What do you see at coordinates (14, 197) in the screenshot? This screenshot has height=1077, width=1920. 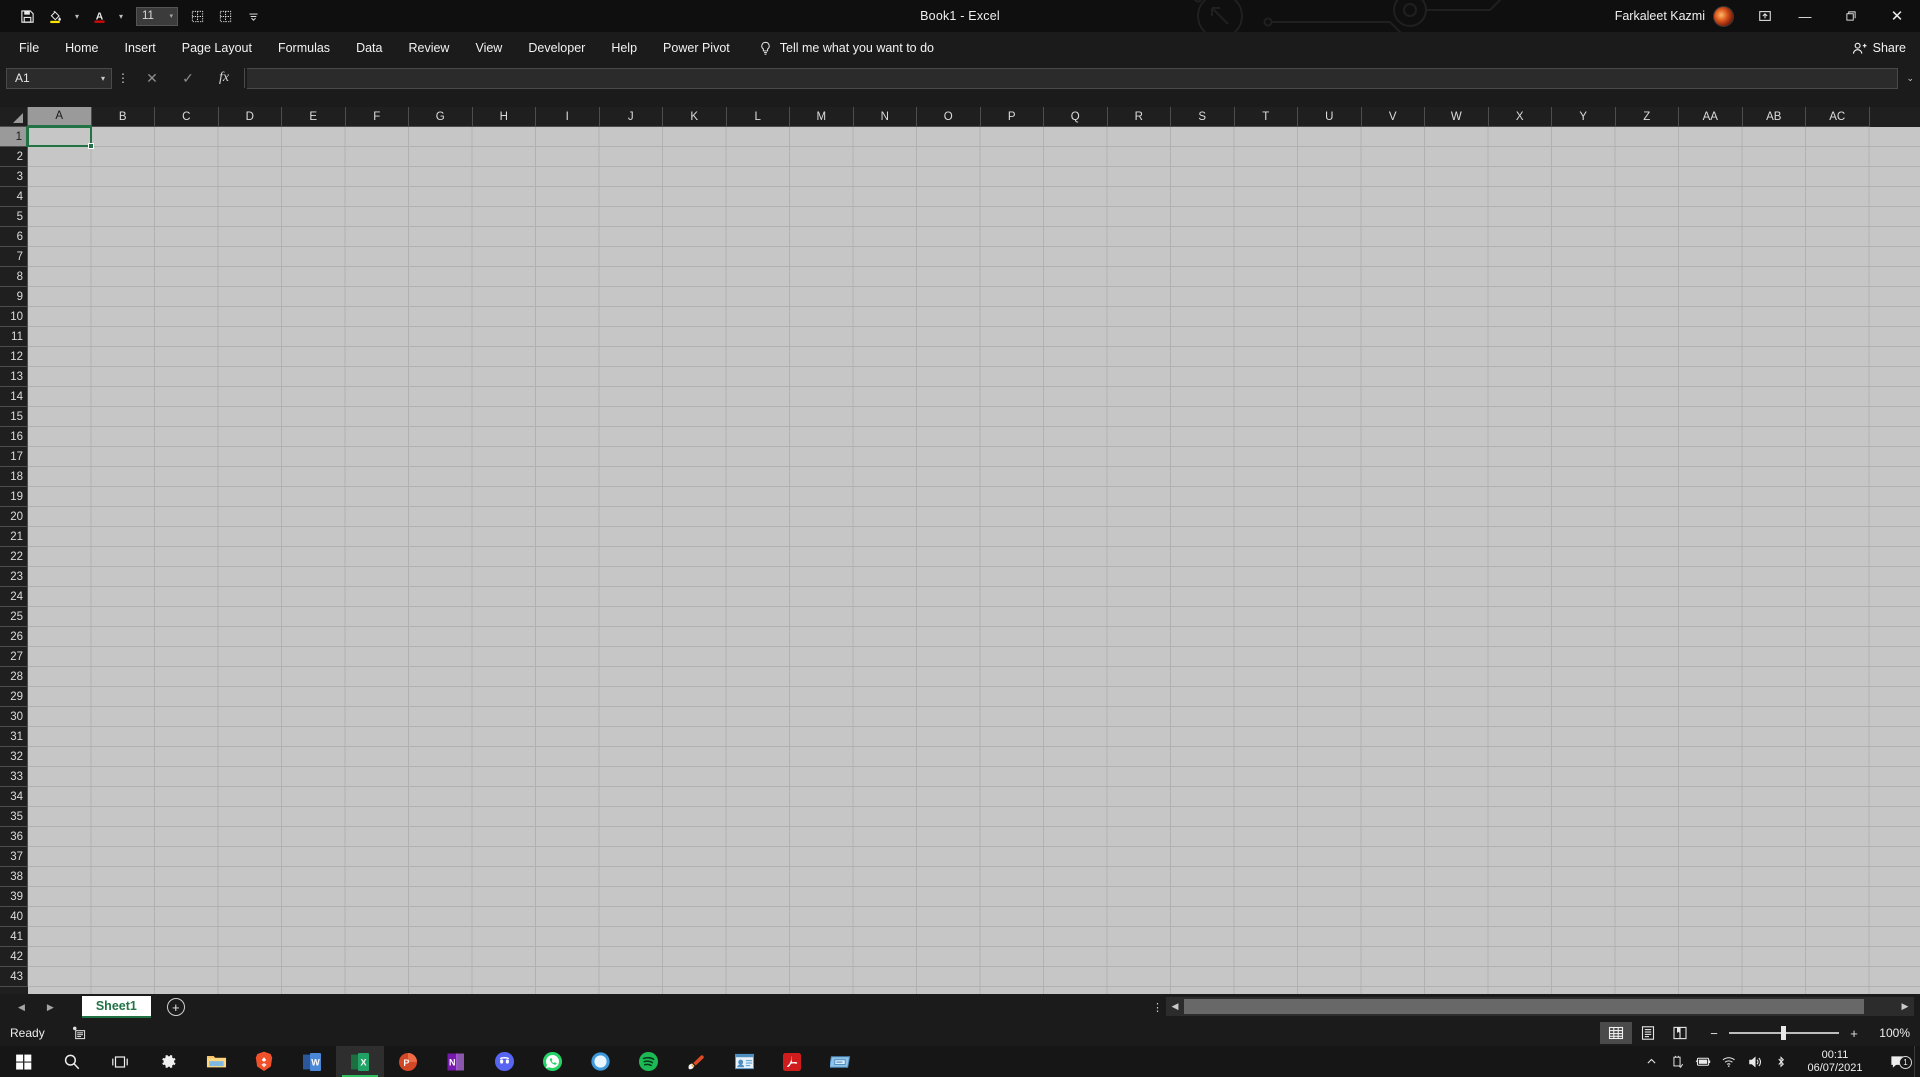 I see `row-header-4: 4` at bounding box center [14, 197].